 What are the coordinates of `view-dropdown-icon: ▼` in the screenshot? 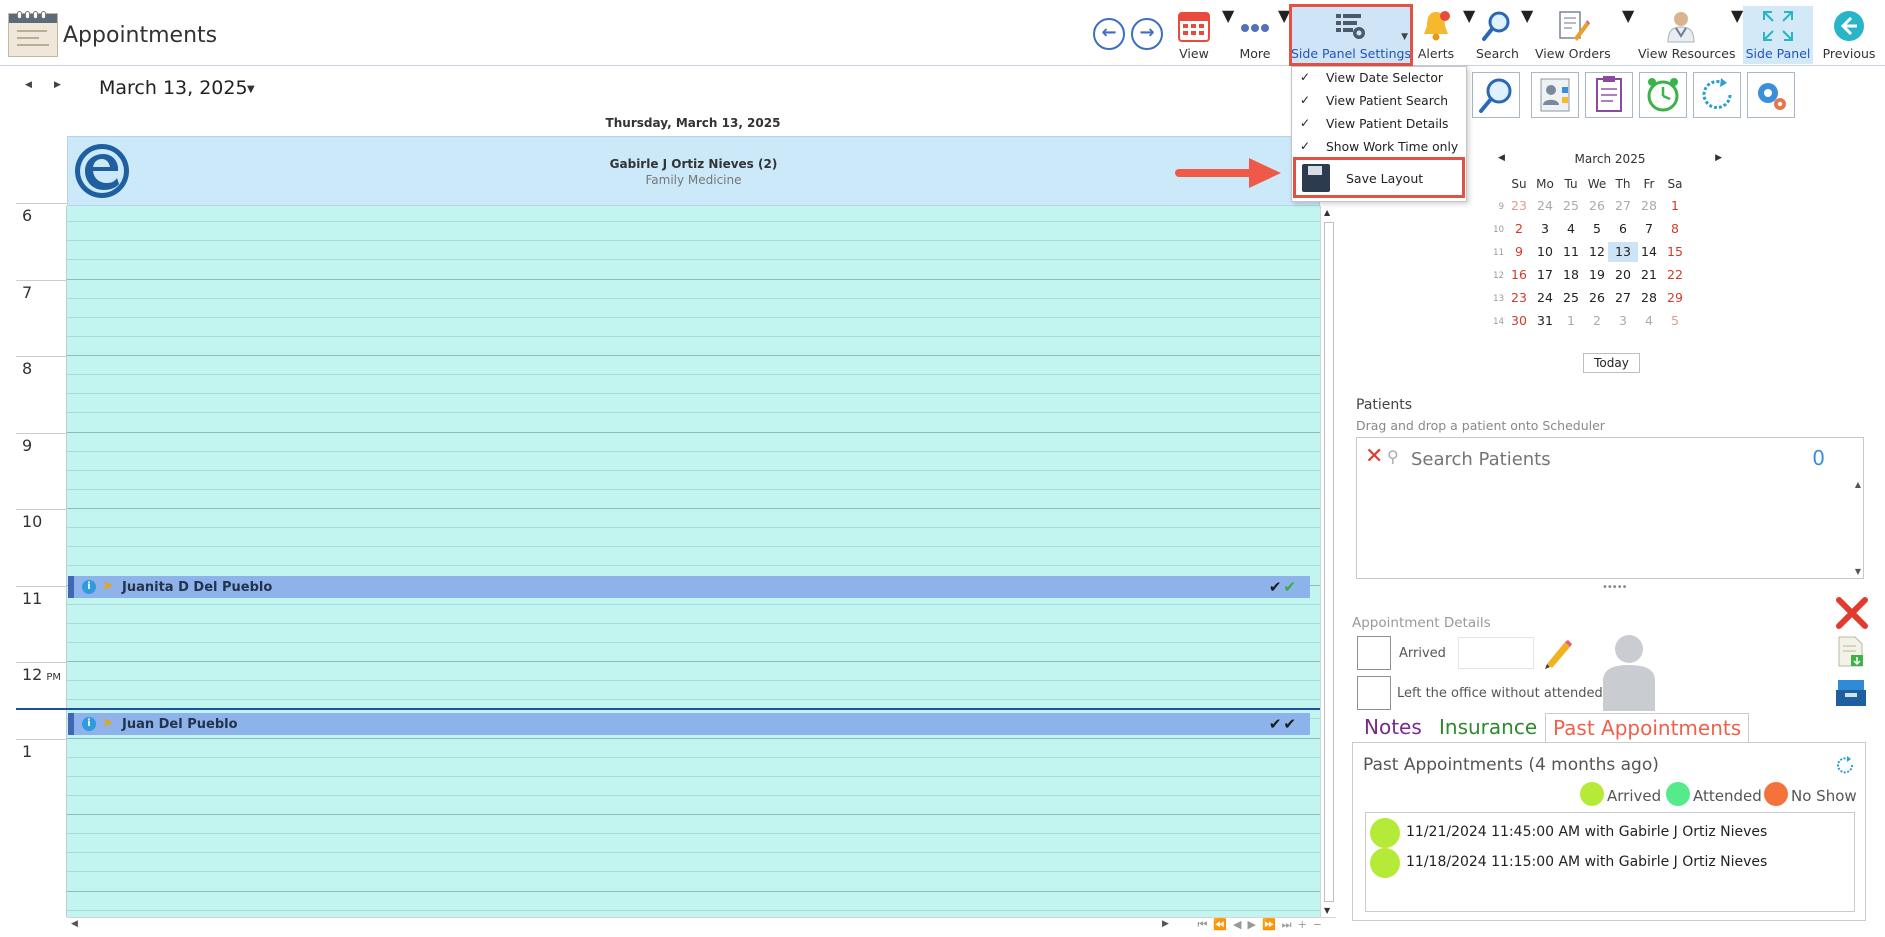 It's located at (1228, 34).